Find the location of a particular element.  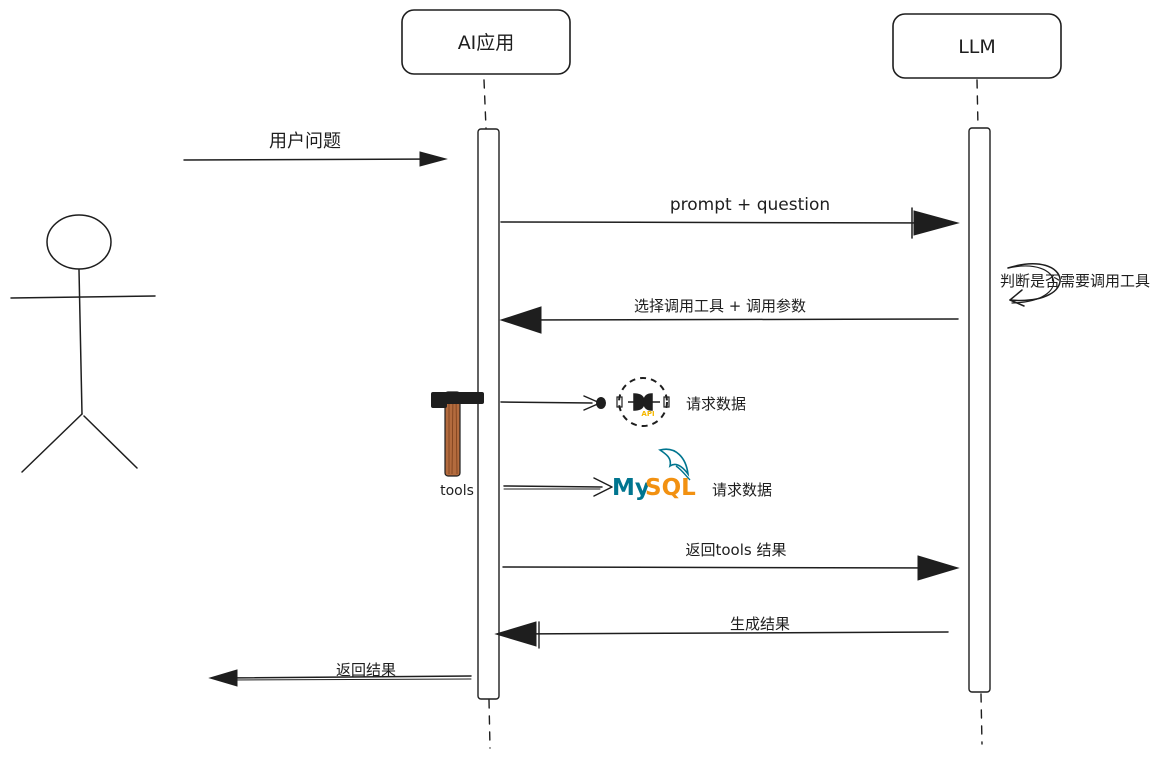

api-badge: API is located at coordinates (647, 414).